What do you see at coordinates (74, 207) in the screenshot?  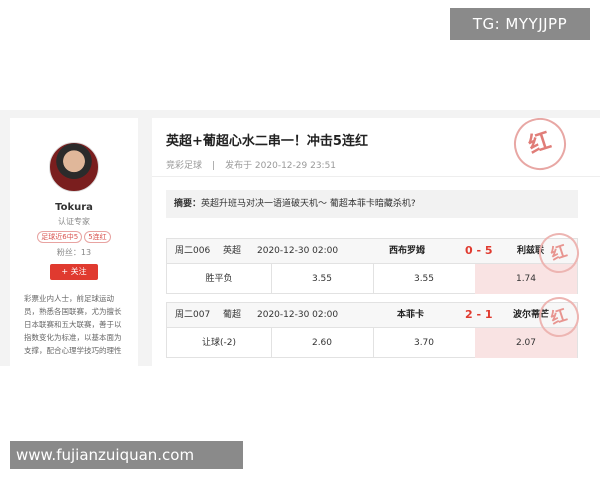 I see `expert-name: Tokura` at bounding box center [74, 207].